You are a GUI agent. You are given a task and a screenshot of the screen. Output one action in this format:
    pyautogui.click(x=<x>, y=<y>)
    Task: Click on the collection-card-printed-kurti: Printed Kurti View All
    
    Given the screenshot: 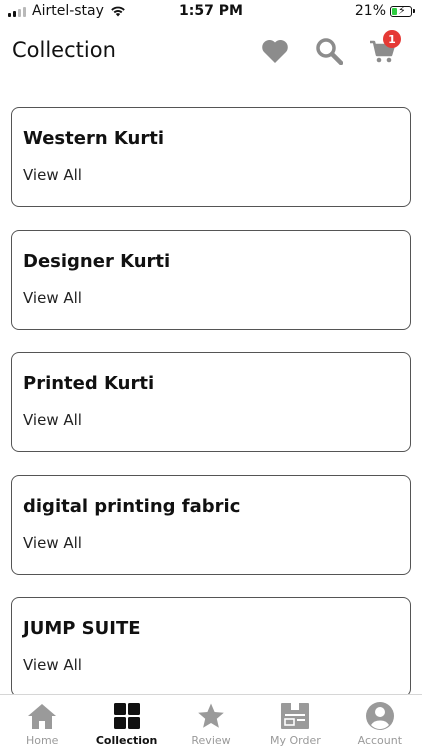 What is the action you would take?
    pyautogui.click(x=211, y=402)
    